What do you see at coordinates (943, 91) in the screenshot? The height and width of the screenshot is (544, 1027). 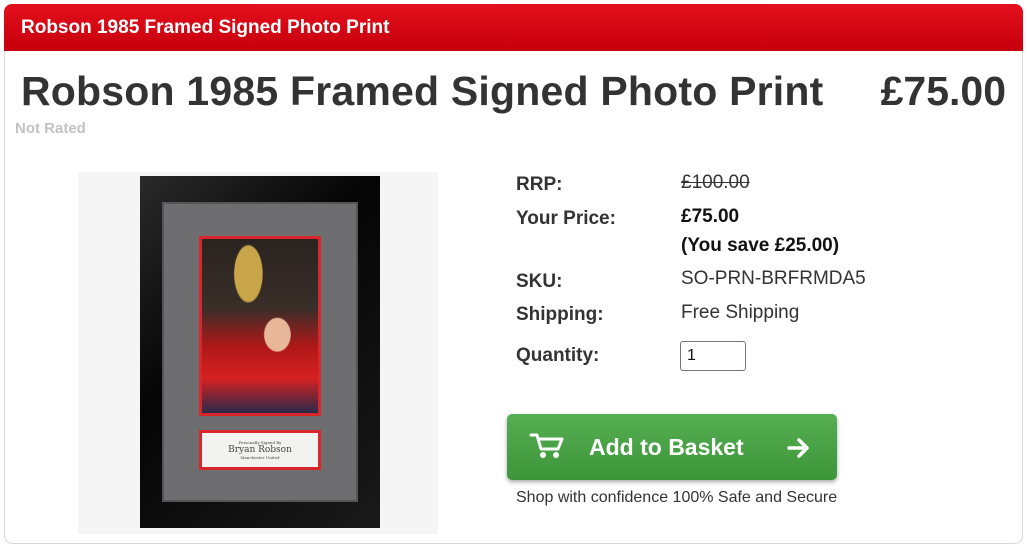 I see `product-price: £75.00` at bounding box center [943, 91].